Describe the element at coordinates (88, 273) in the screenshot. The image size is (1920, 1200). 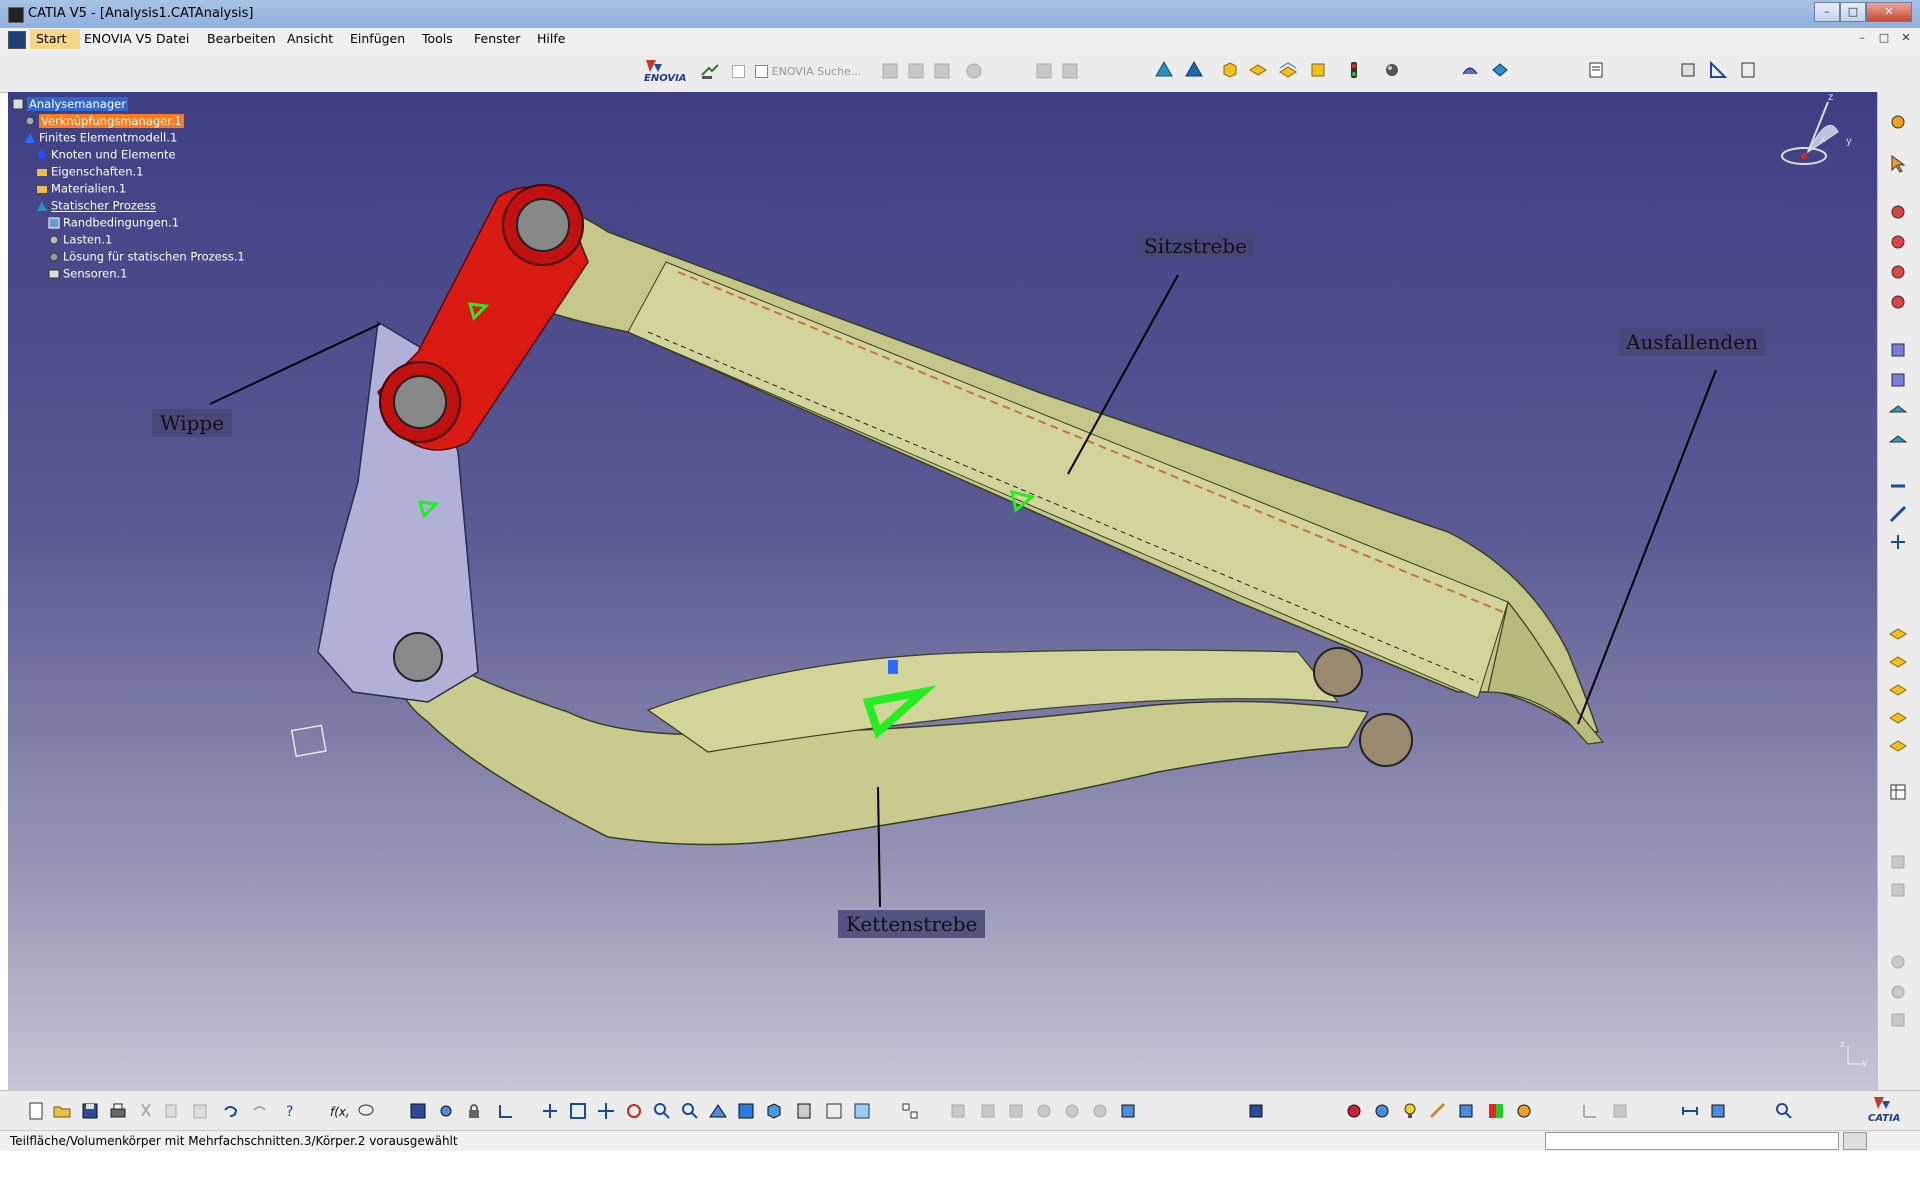
I see `tree-item-sensoren: Sensoren.1` at that location.